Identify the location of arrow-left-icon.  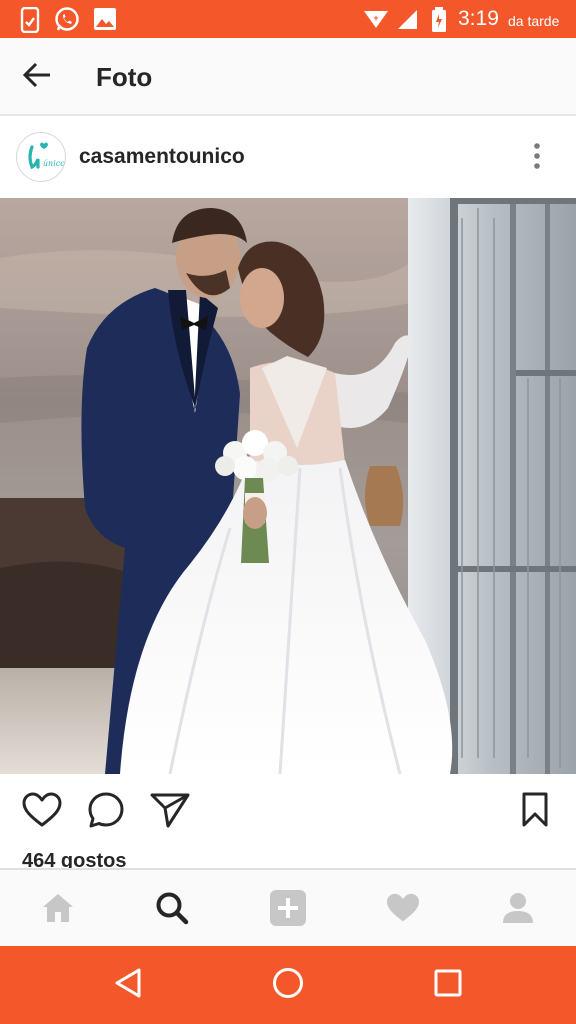
(37, 77).